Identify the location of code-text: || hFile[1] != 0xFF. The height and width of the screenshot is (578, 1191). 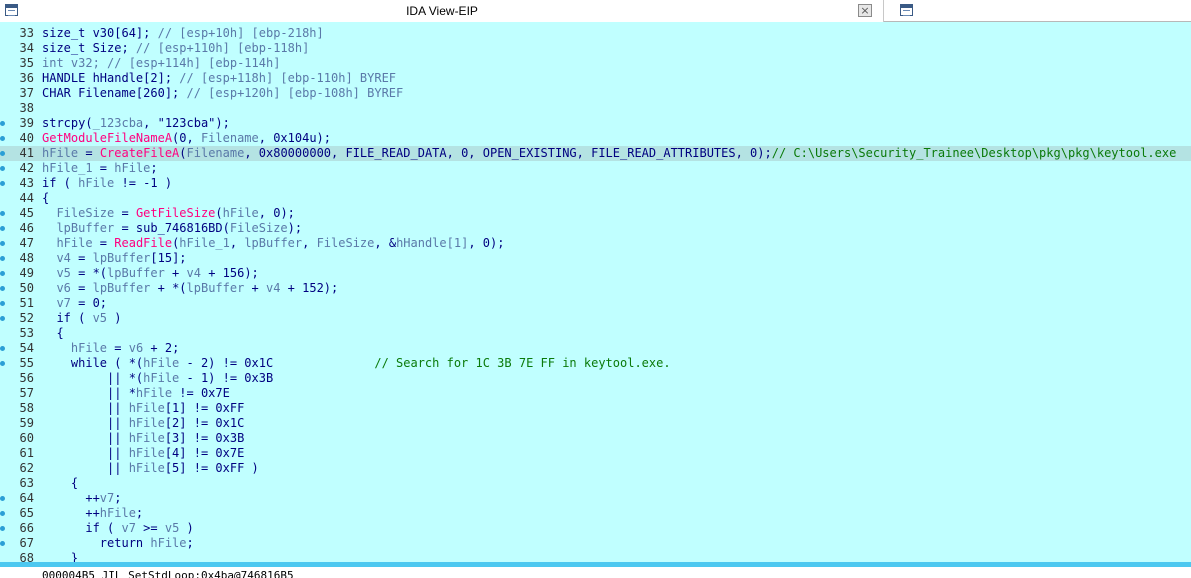
(143, 408).